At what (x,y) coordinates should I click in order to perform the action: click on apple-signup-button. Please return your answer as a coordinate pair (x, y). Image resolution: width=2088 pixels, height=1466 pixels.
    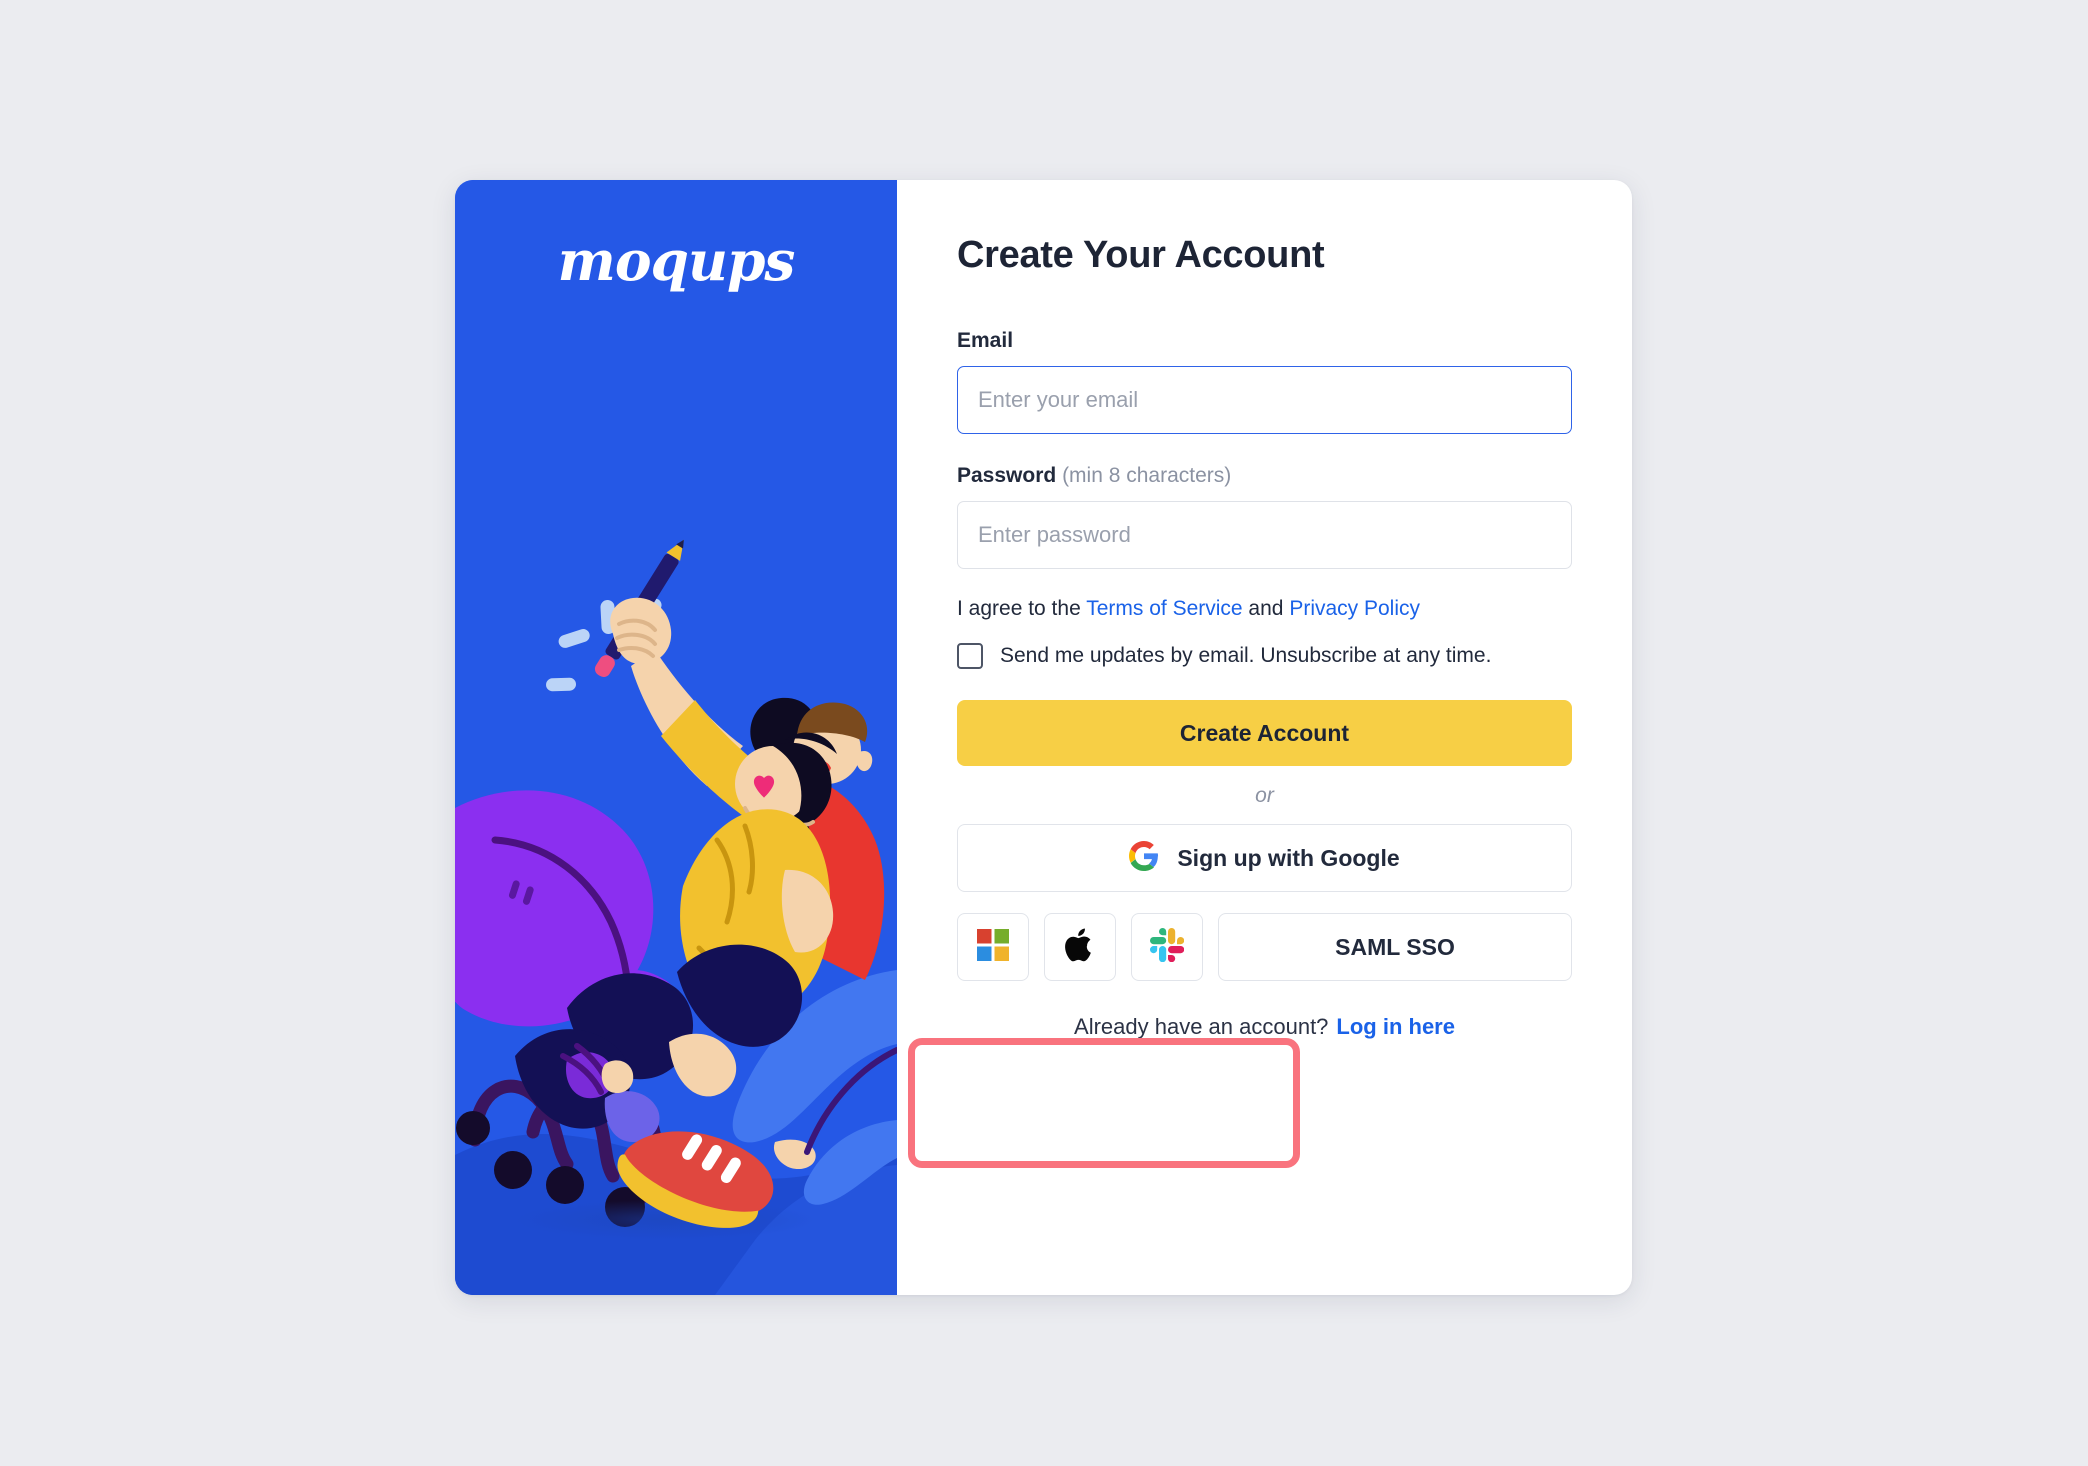
    Looking at the image, I should click on (1080, 947).